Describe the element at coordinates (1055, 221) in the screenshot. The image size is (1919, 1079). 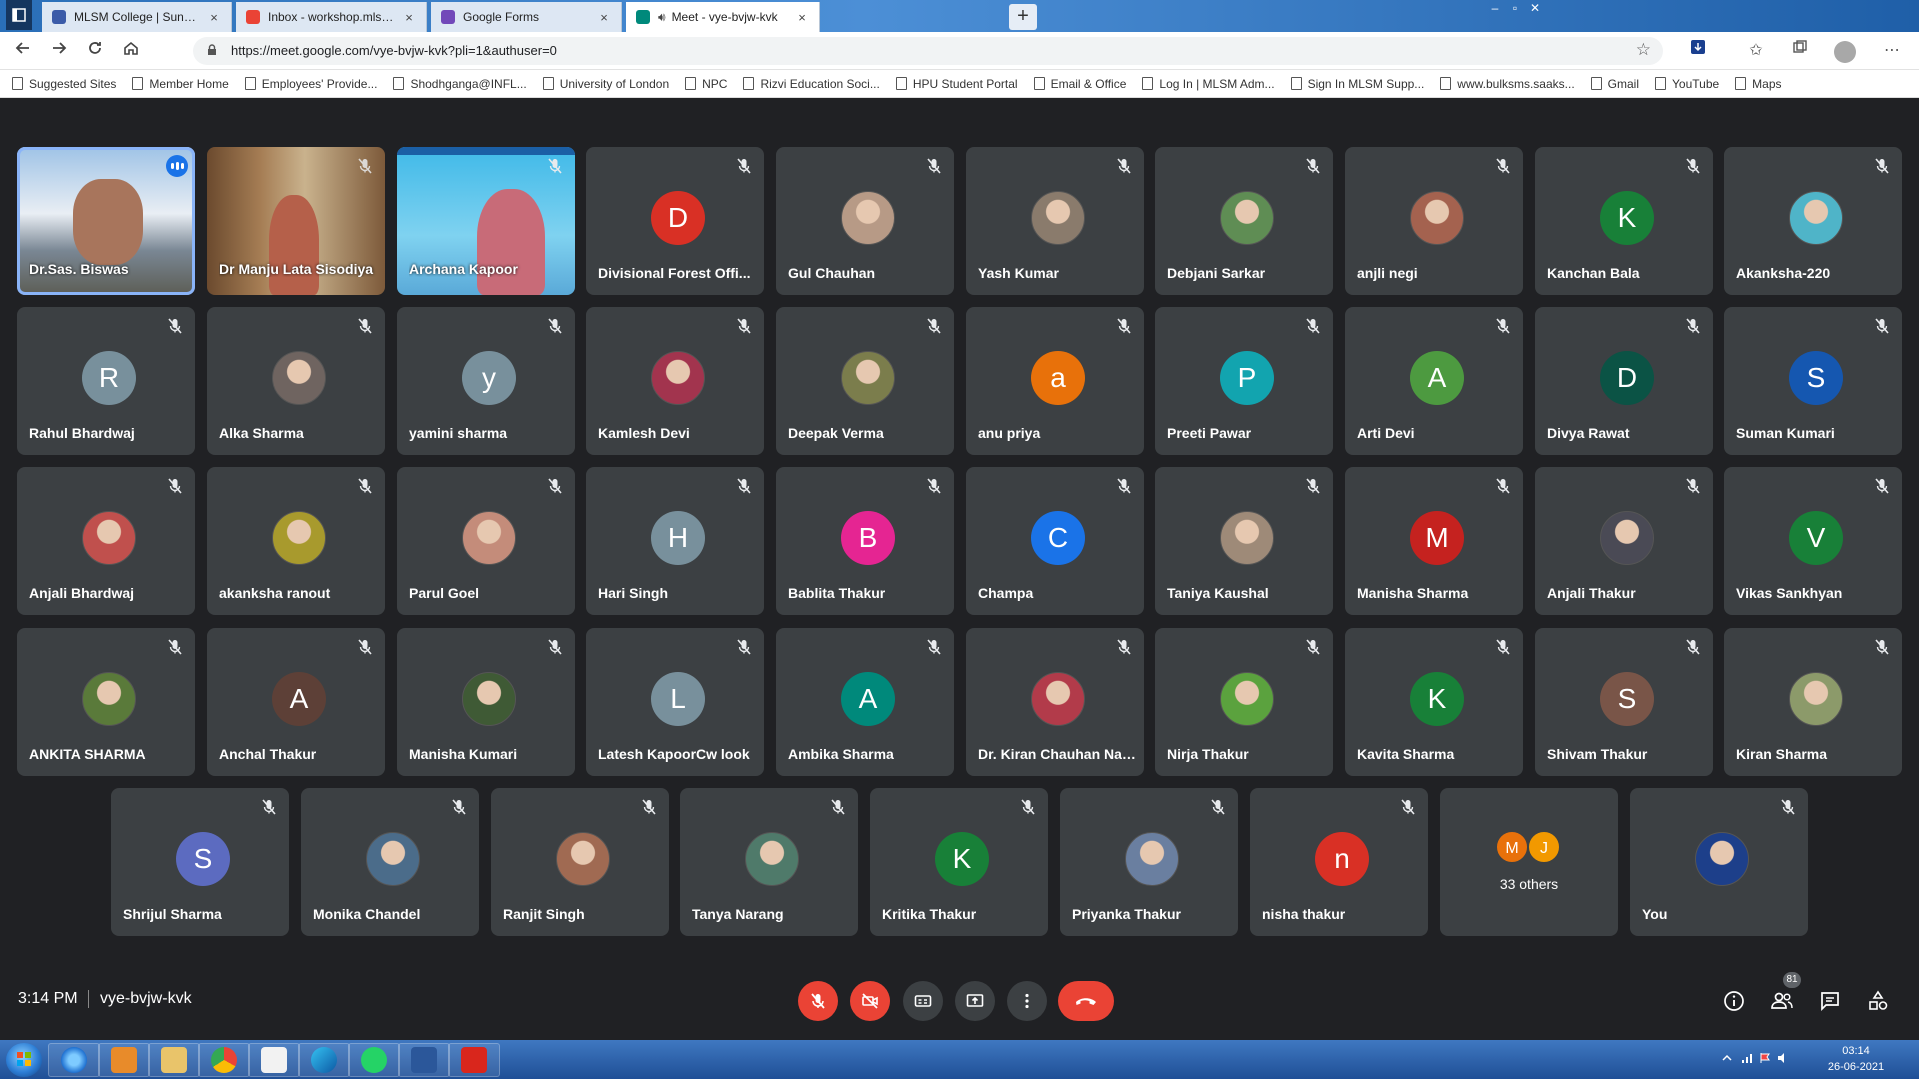
I see `participant-tile: Yash Kumar` at that location.